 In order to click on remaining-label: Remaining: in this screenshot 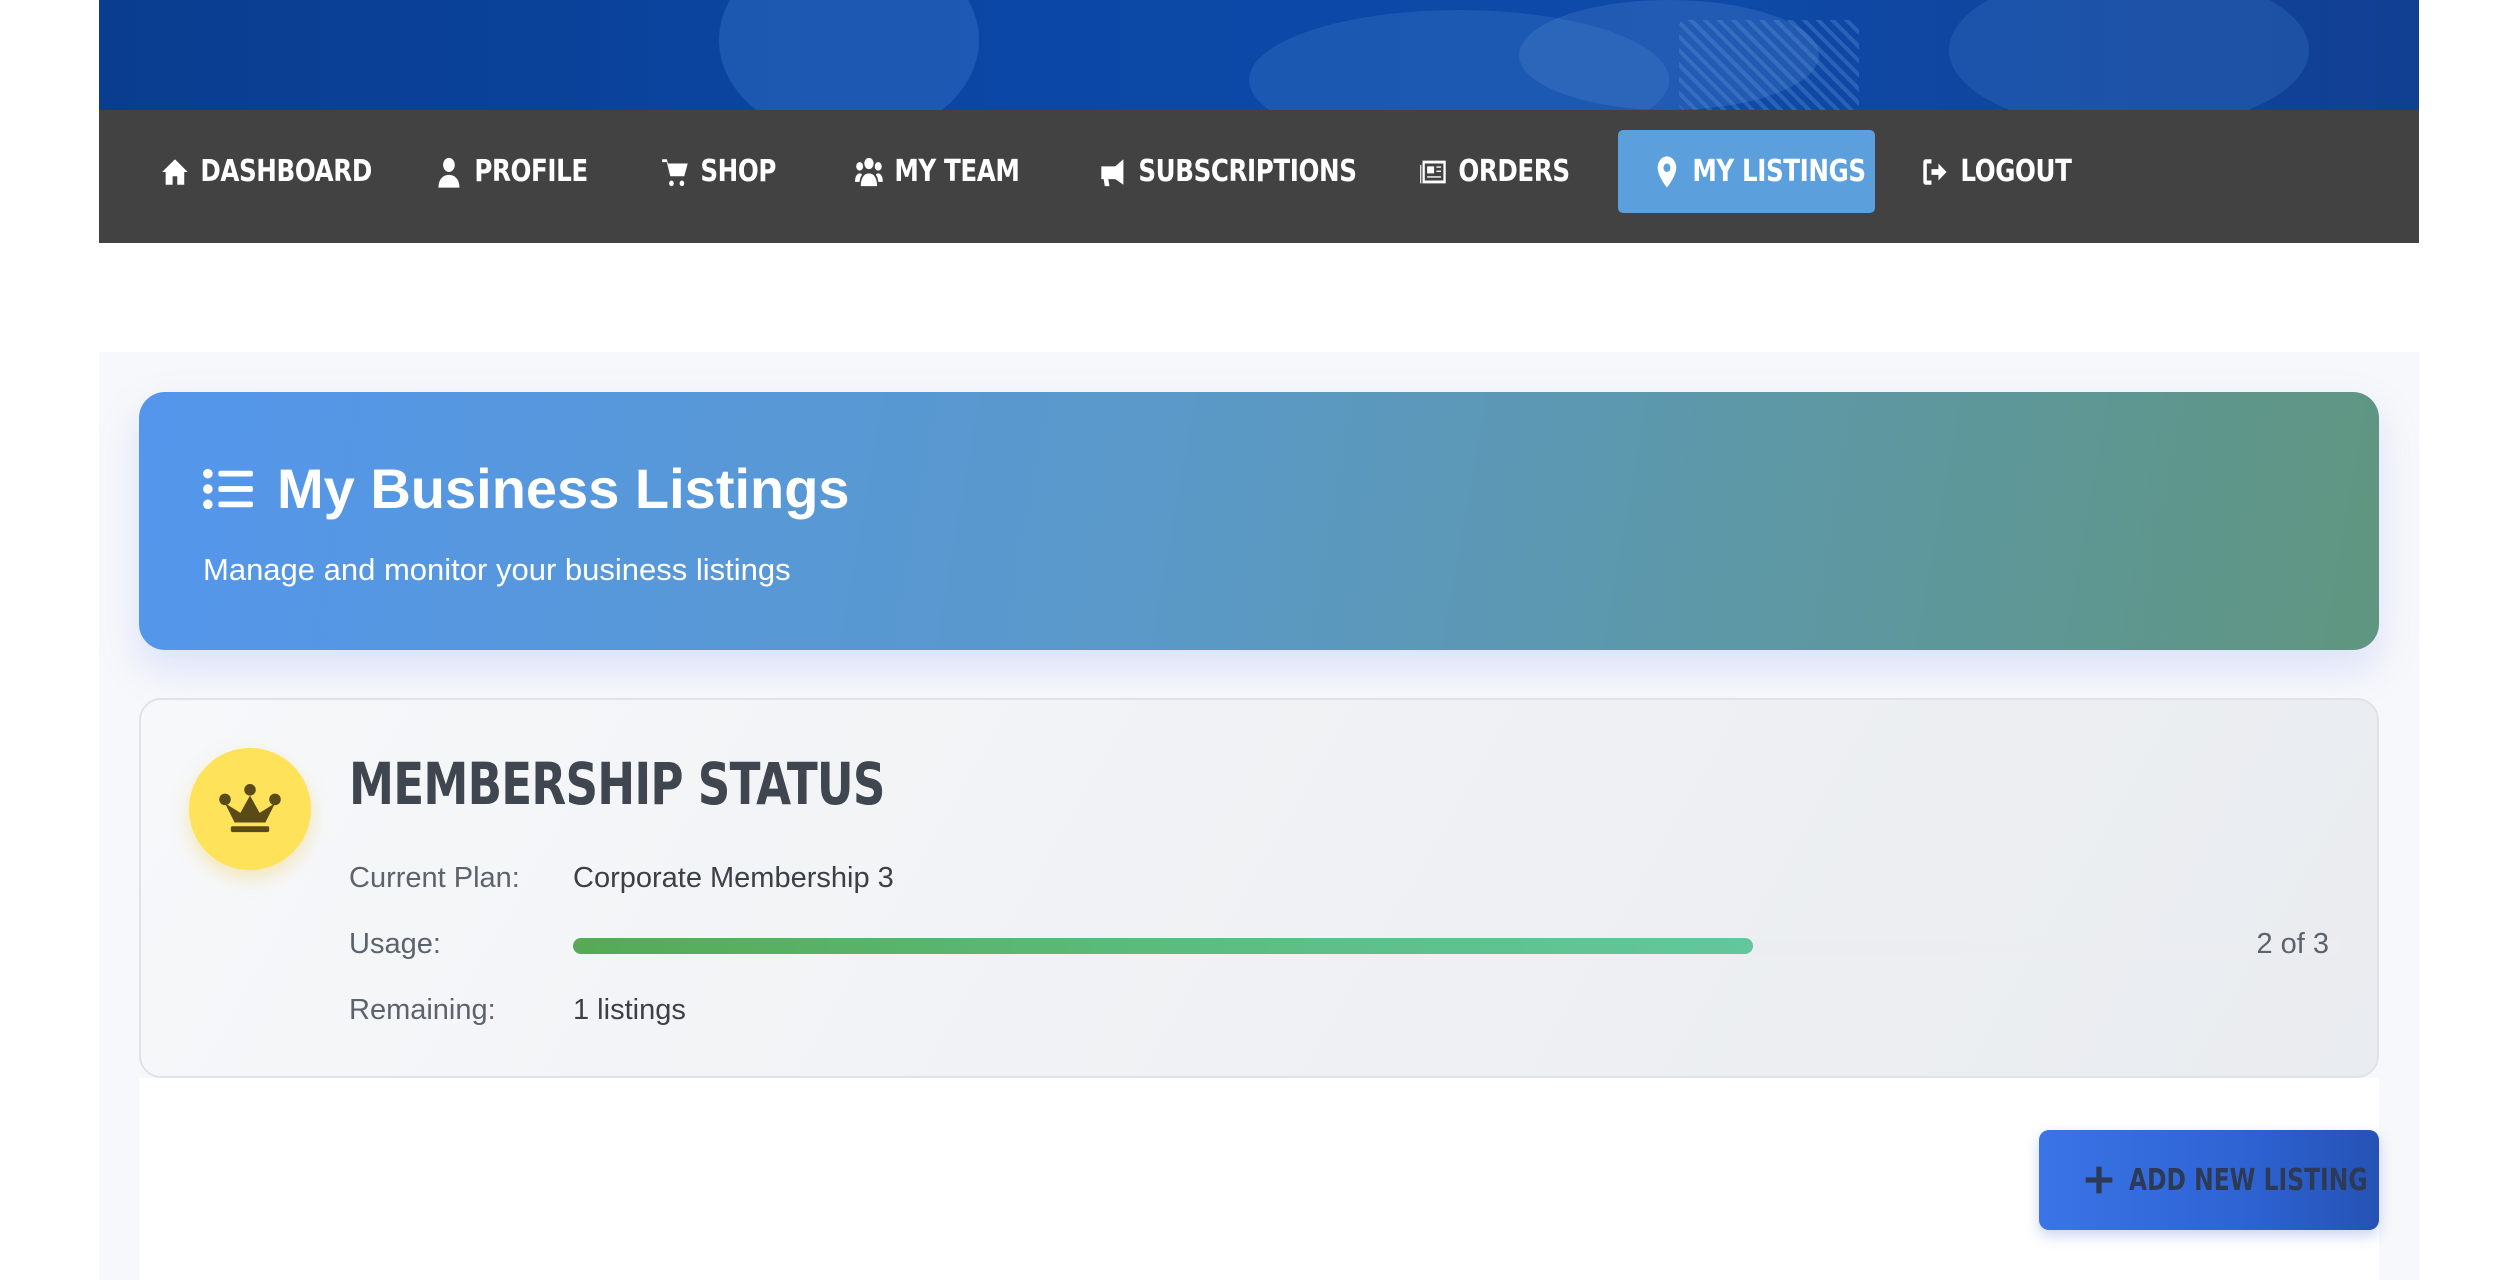, I will do `click(422, 1010)`.